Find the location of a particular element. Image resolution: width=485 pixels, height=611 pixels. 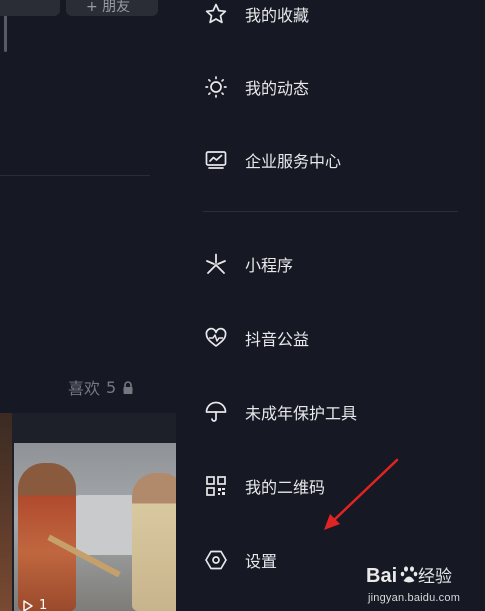

play-count-icon is located at coordinates (28, 605).